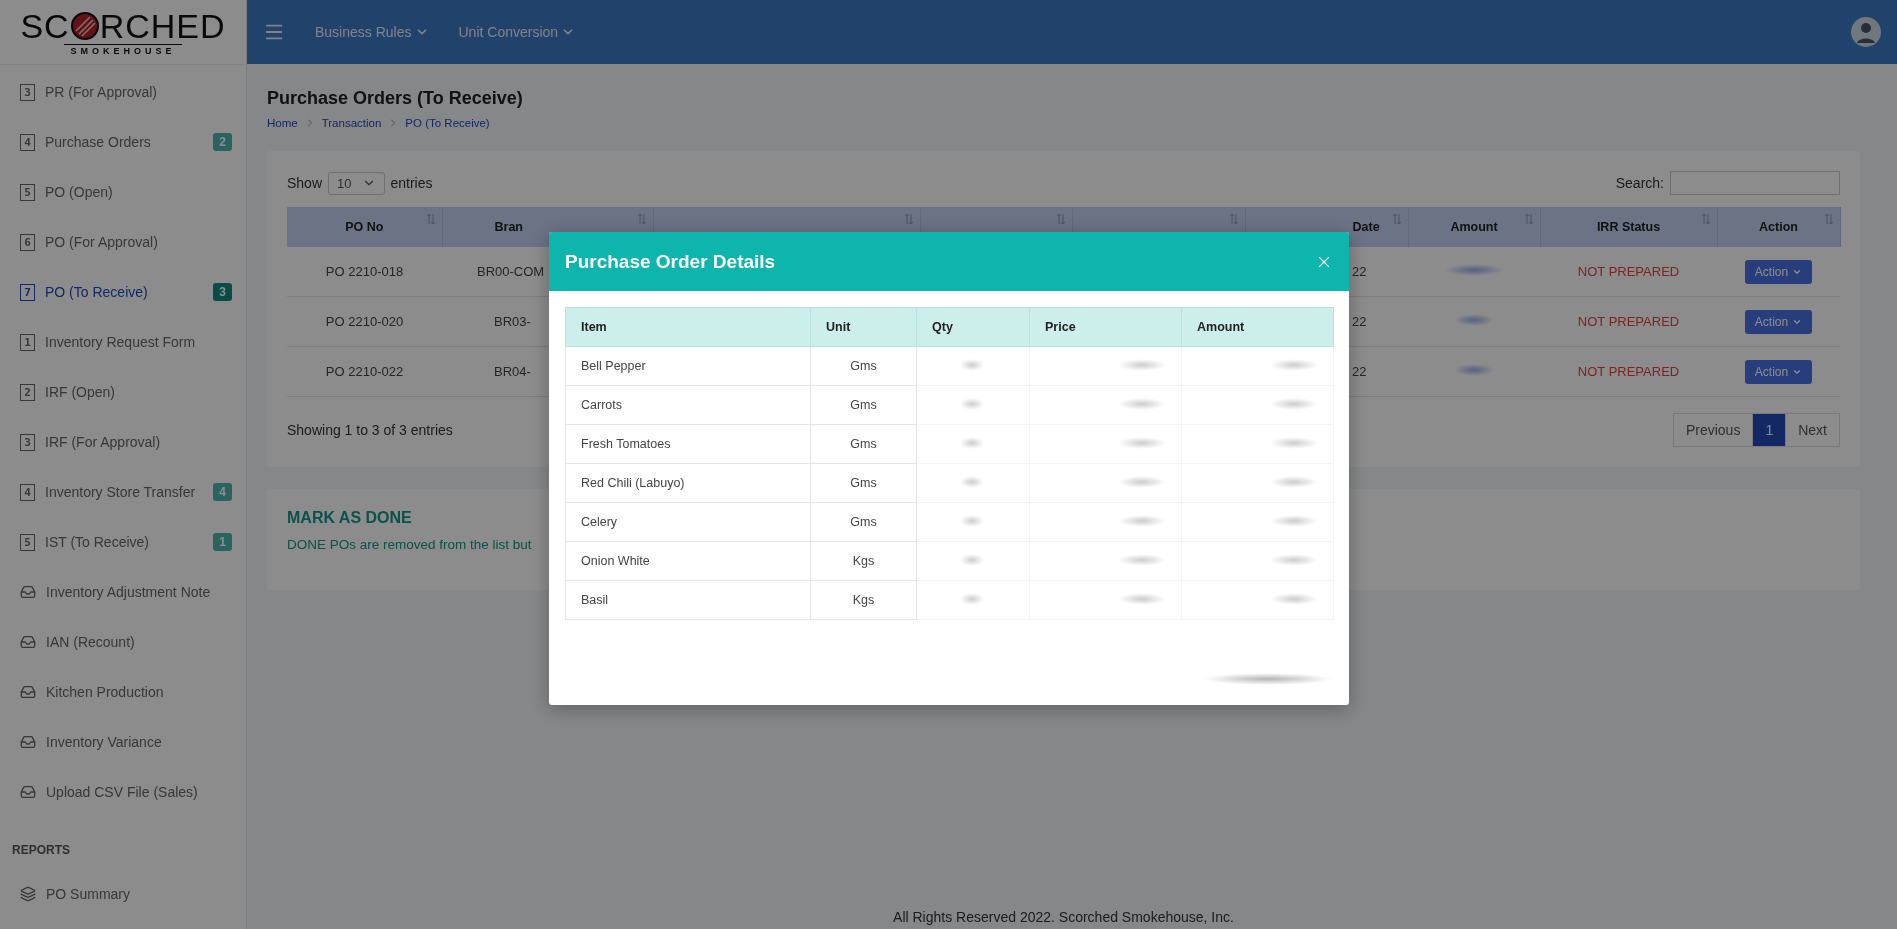 The width and height of the screenshot is (1897, 929). I want to click on column-header: Bran, so click(508, 227).